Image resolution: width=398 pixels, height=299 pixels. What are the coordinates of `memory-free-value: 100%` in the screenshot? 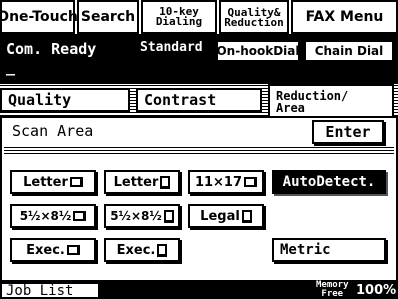 It's located at (376, 290).